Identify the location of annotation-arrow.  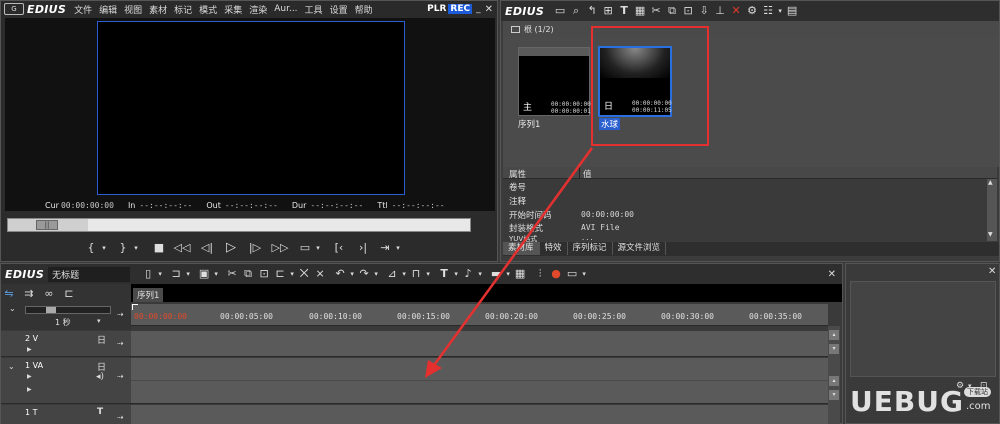
(509, 262).